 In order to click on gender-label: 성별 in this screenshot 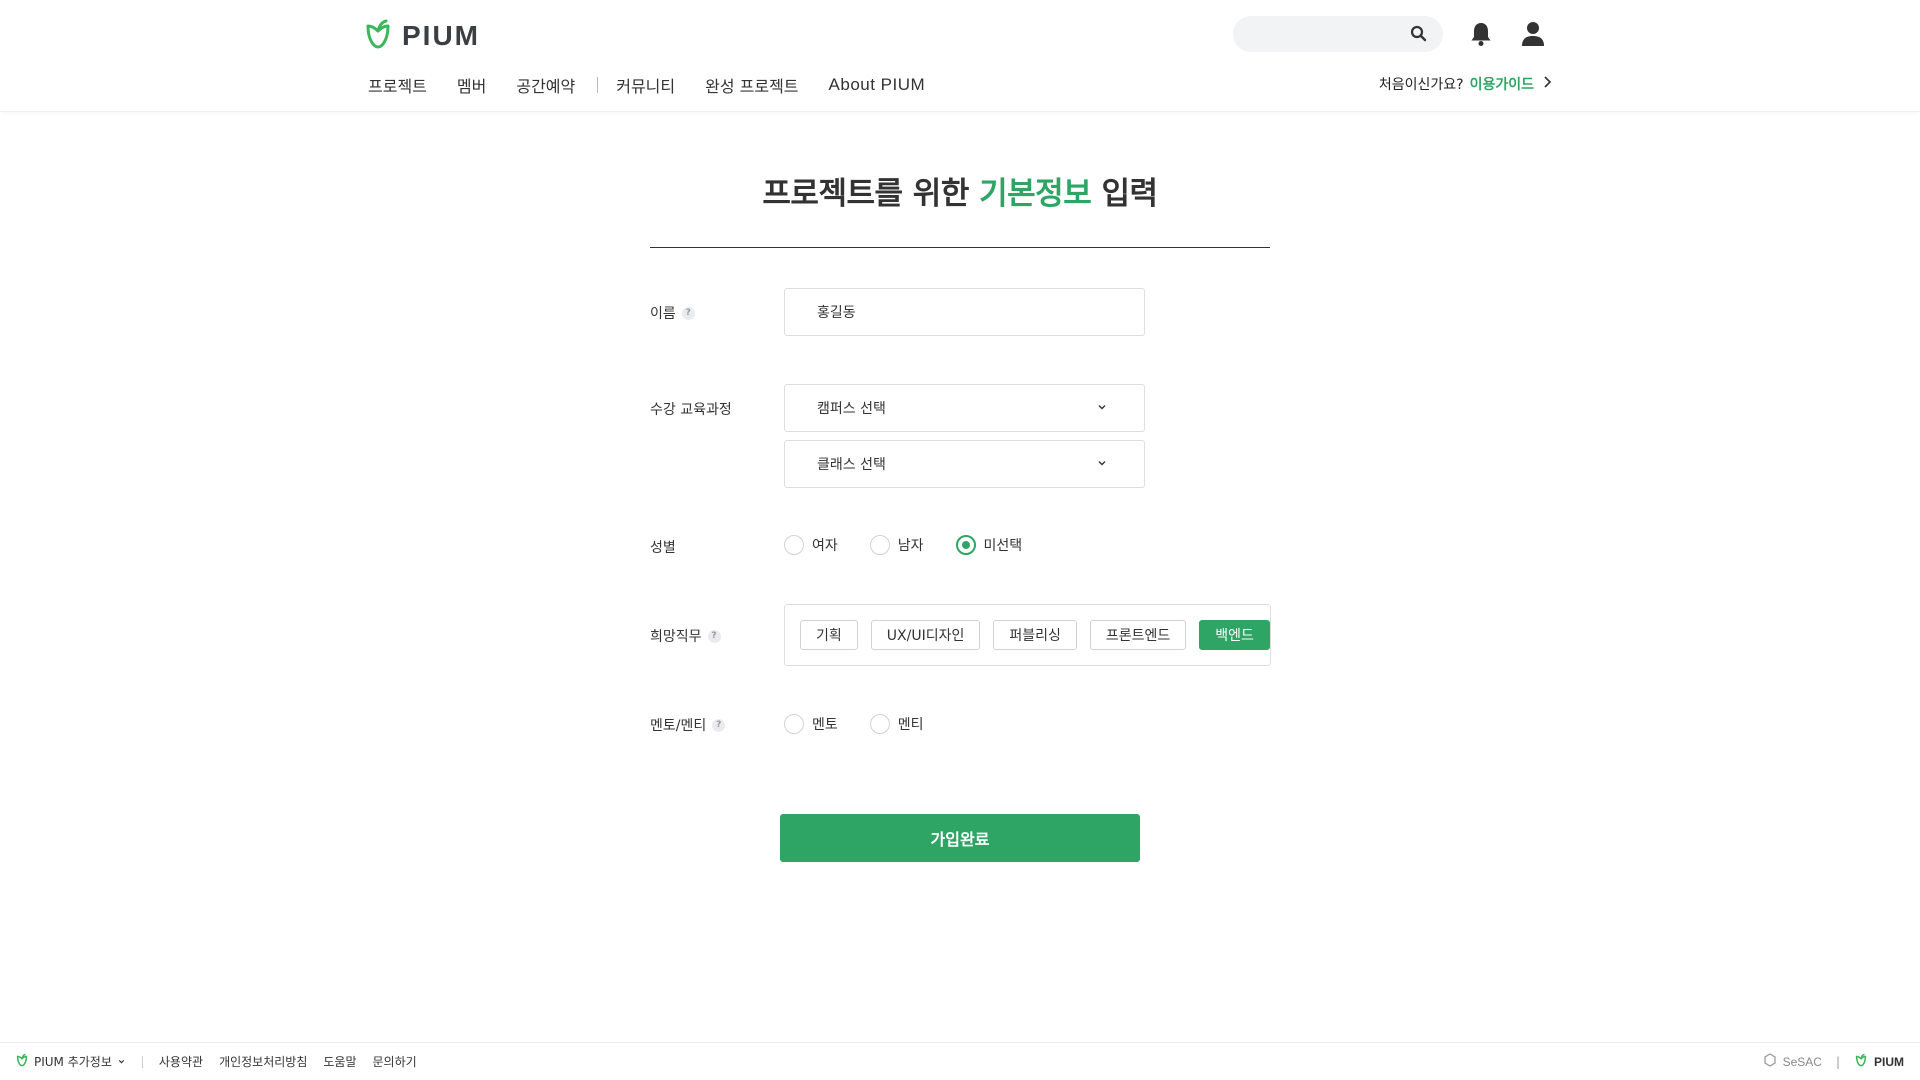, I will do `click(663, 547)`.